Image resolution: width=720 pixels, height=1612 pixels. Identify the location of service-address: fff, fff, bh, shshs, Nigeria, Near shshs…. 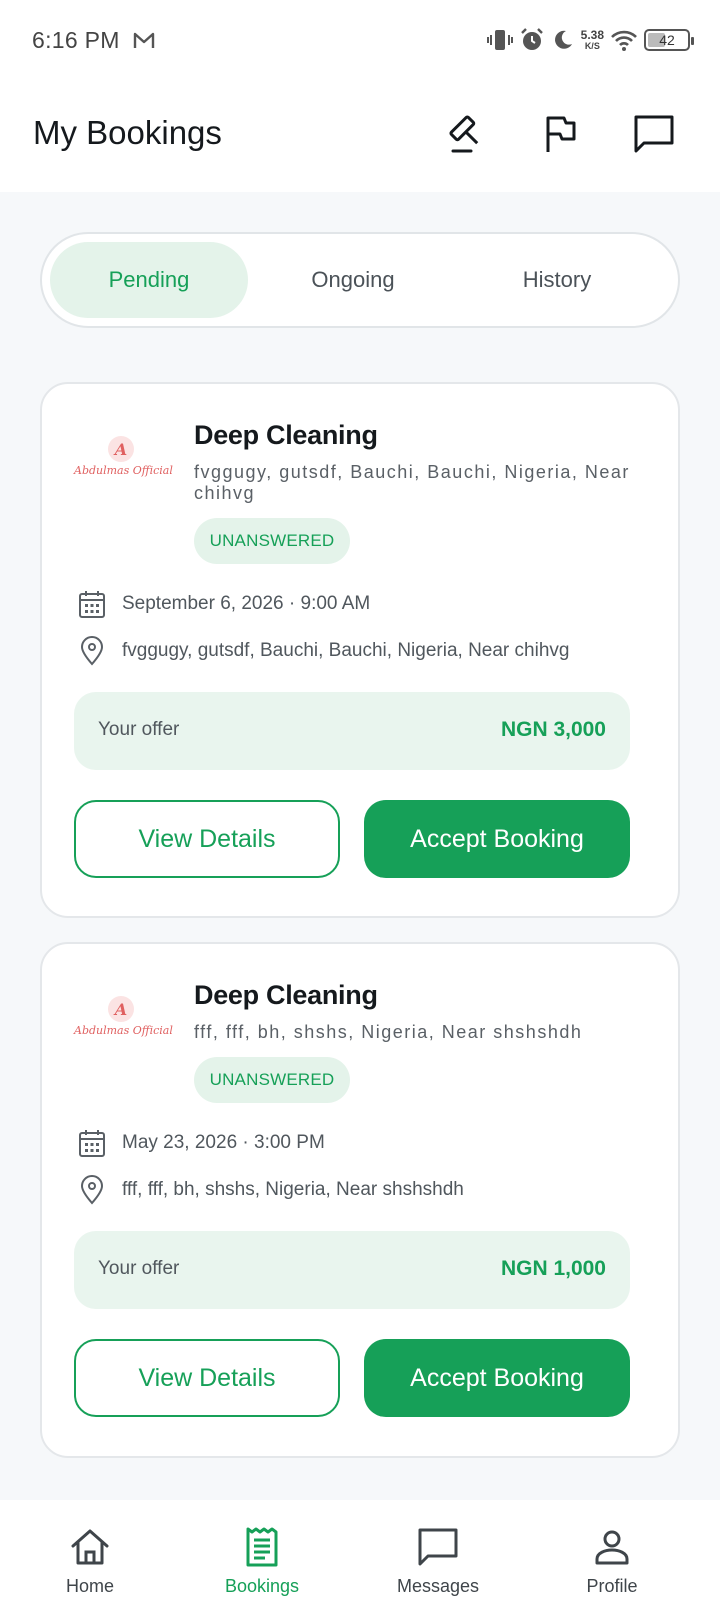
(388, 1032).